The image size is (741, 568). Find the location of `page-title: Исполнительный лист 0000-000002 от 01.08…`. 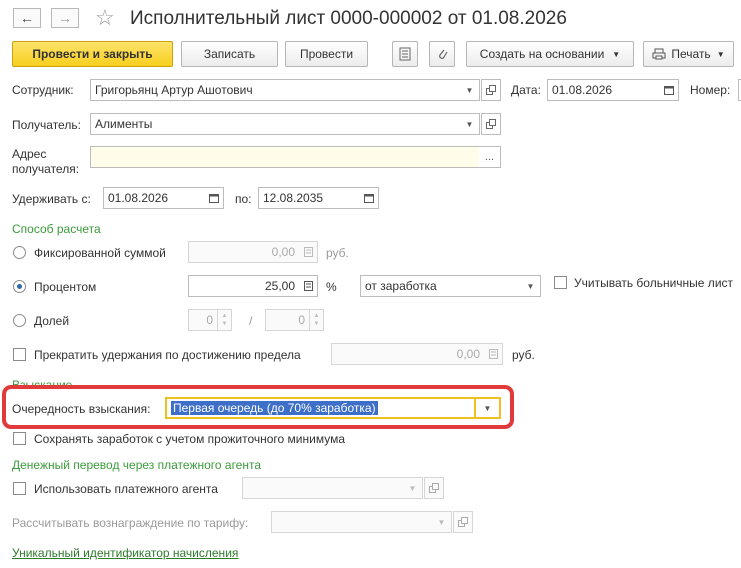

page-title: Исполнительный лист 0000-000002 от 01.08… is located at coordinates (348, 18).